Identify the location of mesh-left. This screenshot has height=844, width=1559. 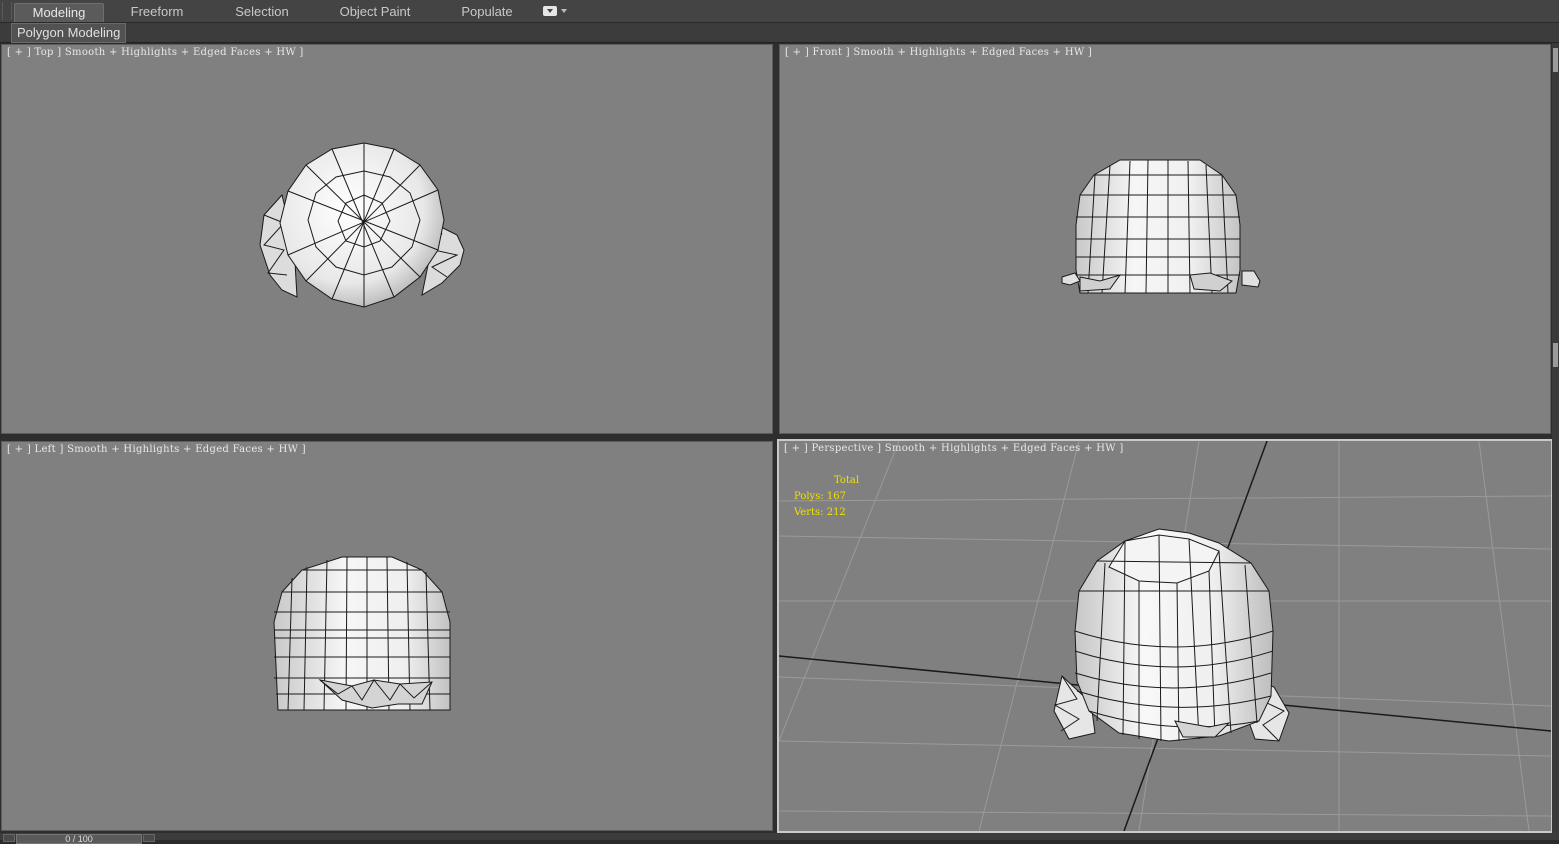
(362, 633).